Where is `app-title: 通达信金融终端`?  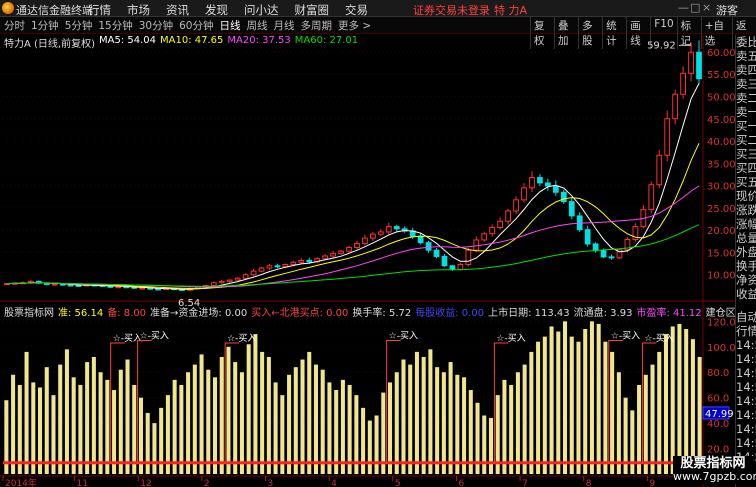 app-title: 通达信金融终端 is located at coordinates (54, 10).